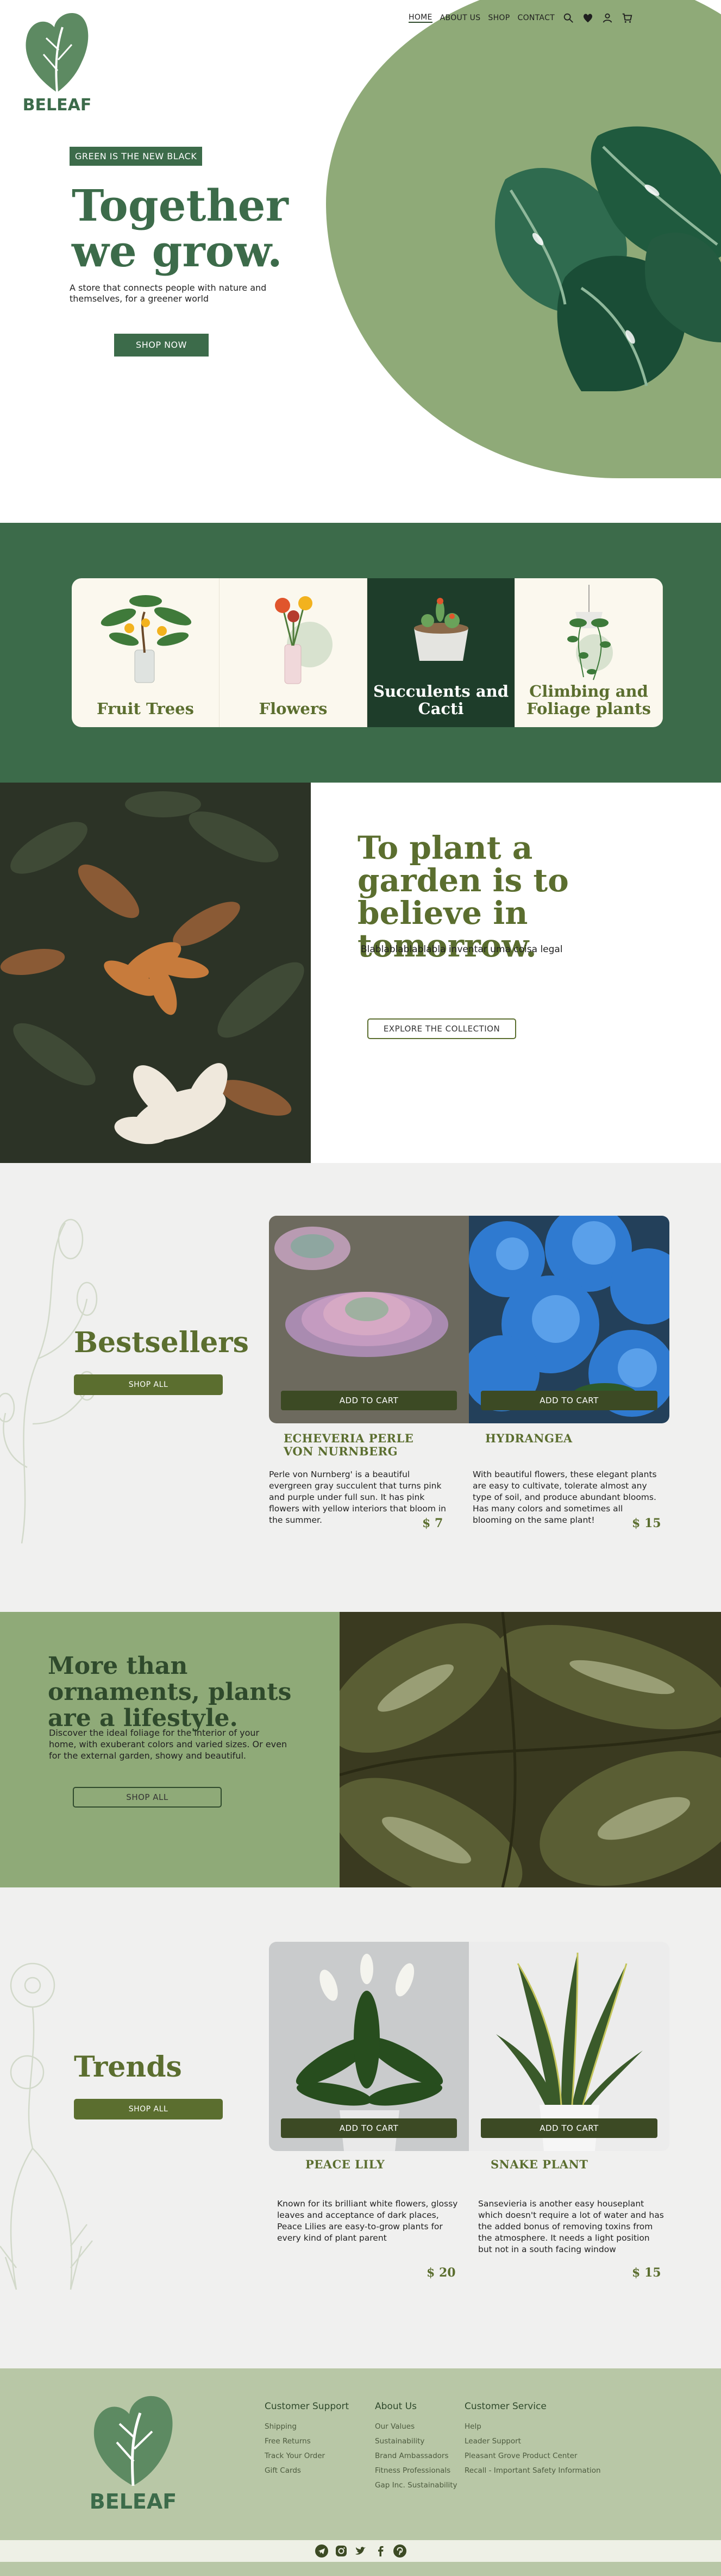 This screenshot has width=721, height=2576. I want to click on shop-now-button: SHOP NOW, so click(162, 345).